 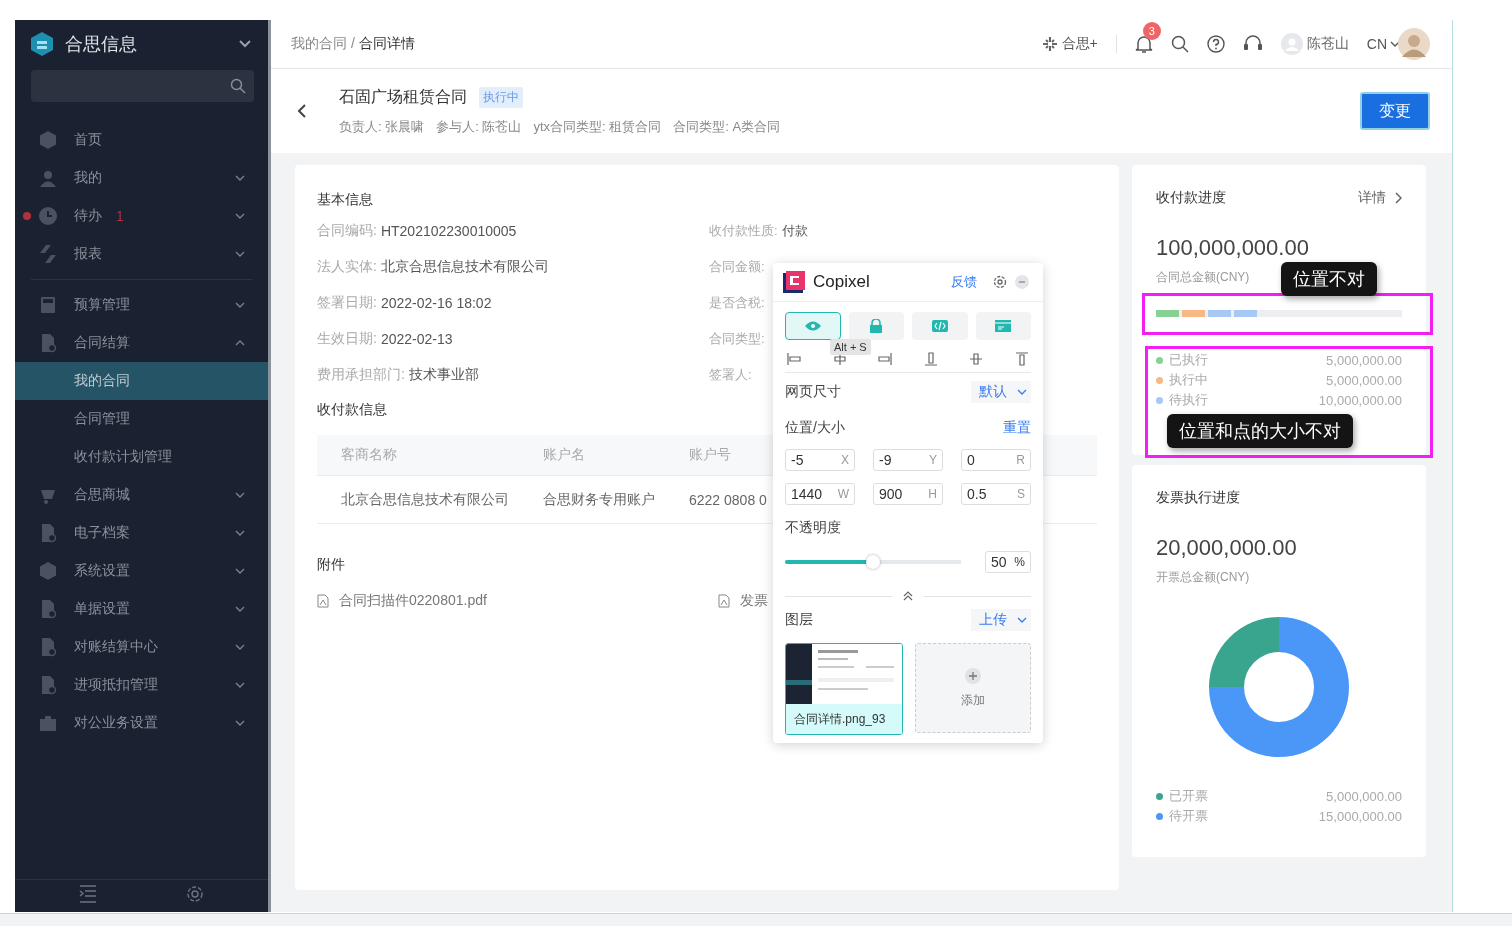 I want to click on field-label: 签署人:, so click(x=730, y=375).